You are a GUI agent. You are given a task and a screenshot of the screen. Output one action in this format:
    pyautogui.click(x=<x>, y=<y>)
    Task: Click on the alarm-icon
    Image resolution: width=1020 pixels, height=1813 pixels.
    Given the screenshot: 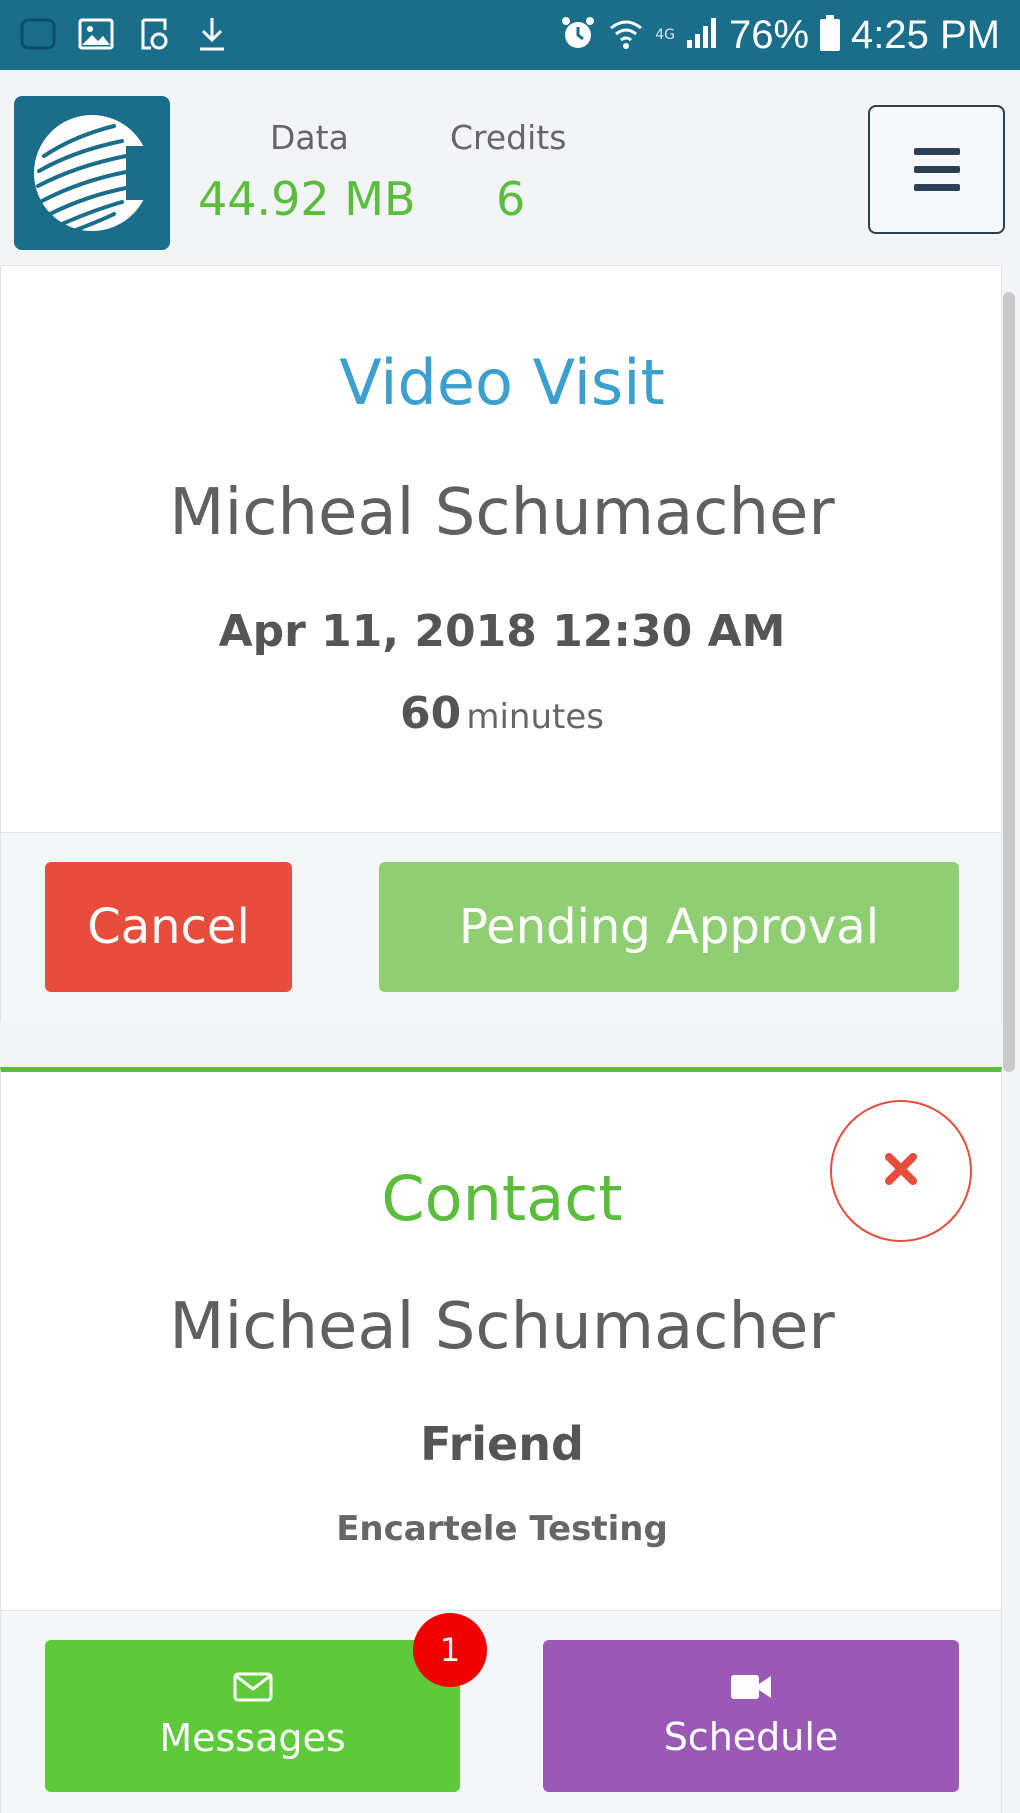 What is the action you would take?
    pyautogui.click(x=578, y=35)
    